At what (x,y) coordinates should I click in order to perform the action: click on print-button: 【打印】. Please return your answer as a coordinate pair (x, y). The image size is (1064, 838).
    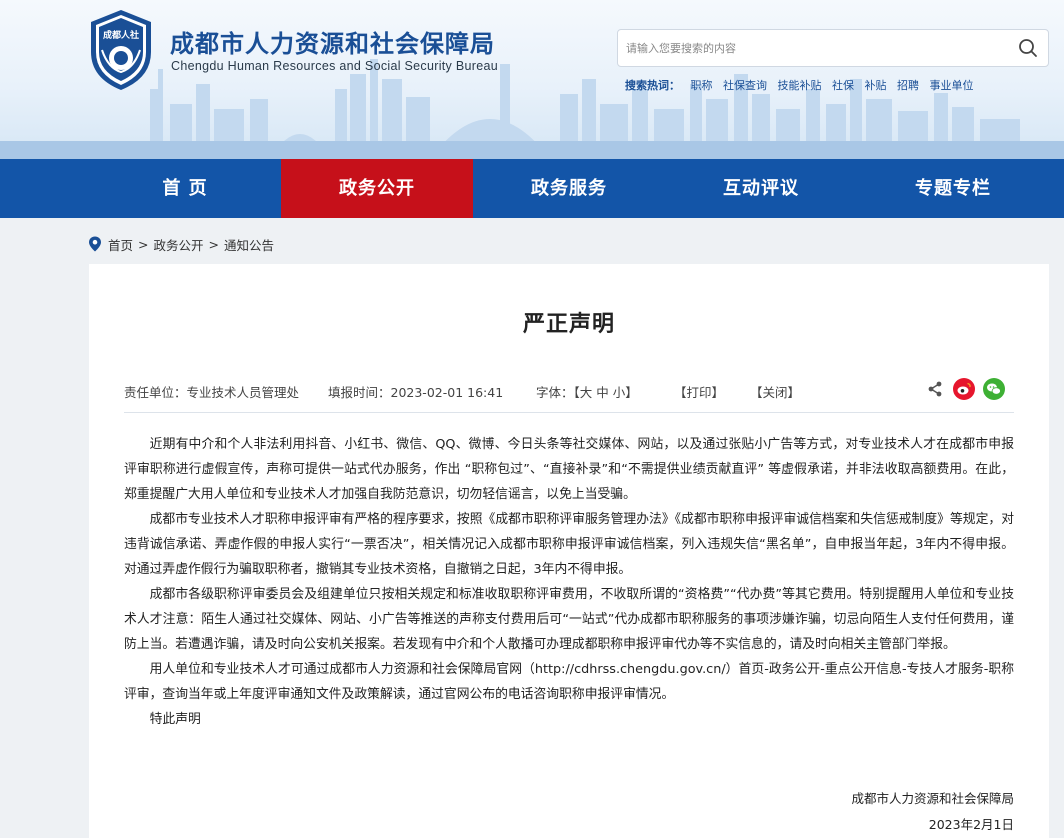
    Looking at the image, I should click on (699, 391).